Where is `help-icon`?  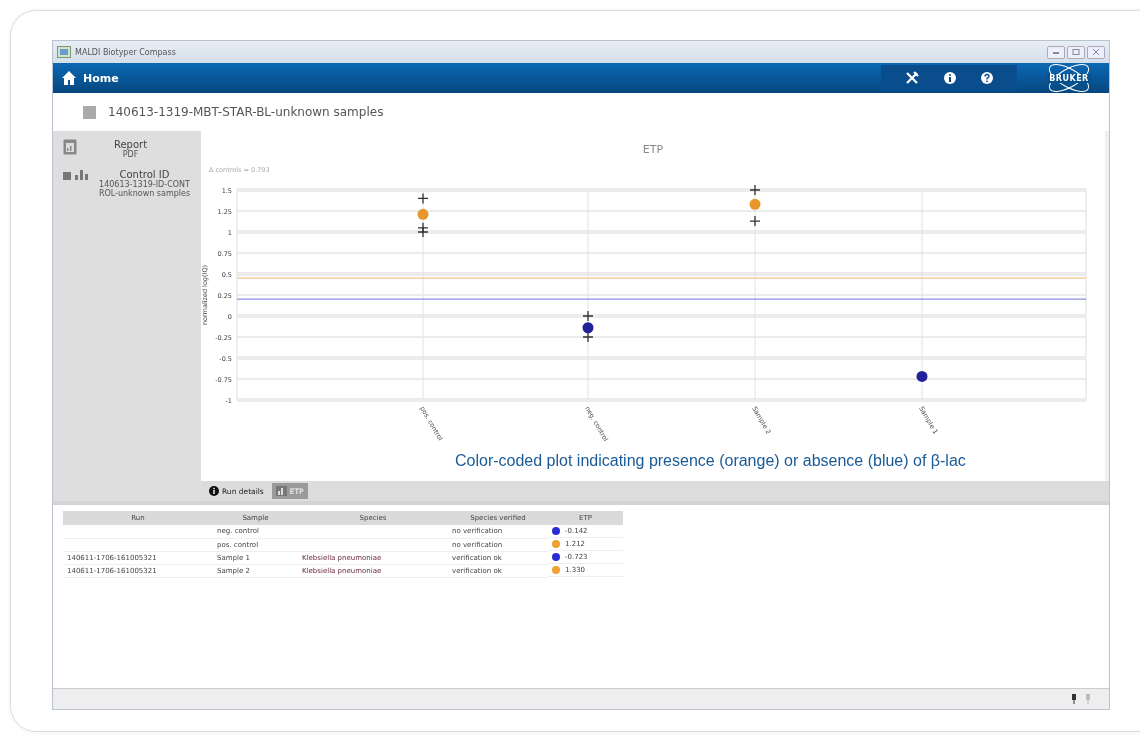
help-icon is located at coordinates (987, 78).